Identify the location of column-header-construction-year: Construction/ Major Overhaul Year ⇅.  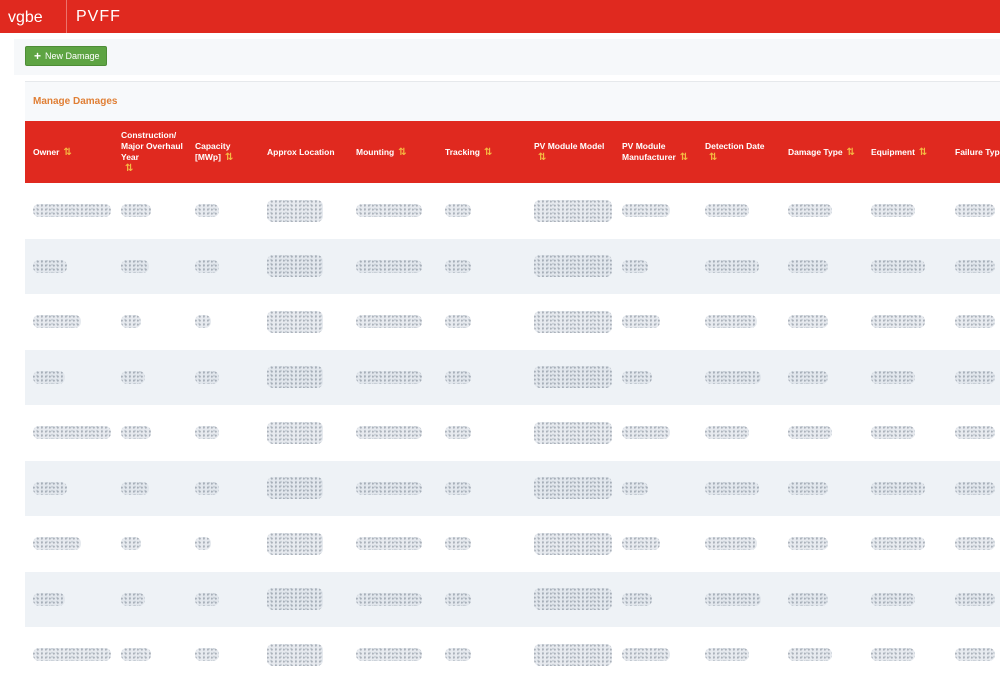
(150, 152).